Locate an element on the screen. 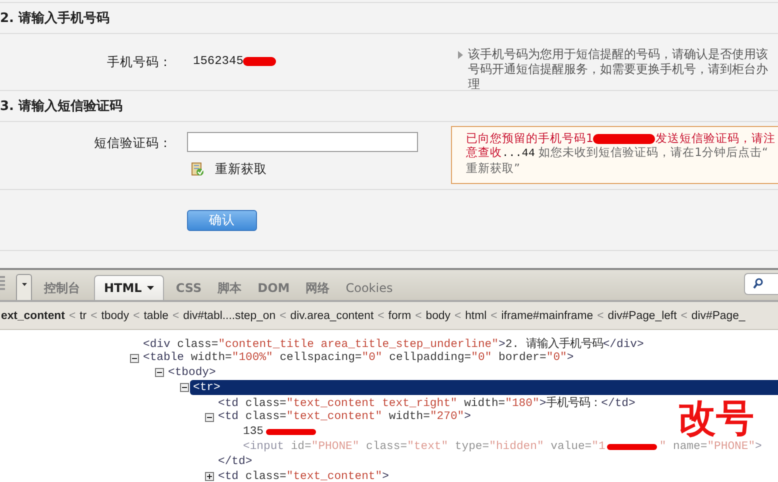 This screenshot has height=482, width=778. hint-text: 重新获取” is located at coordinates (493, 168).